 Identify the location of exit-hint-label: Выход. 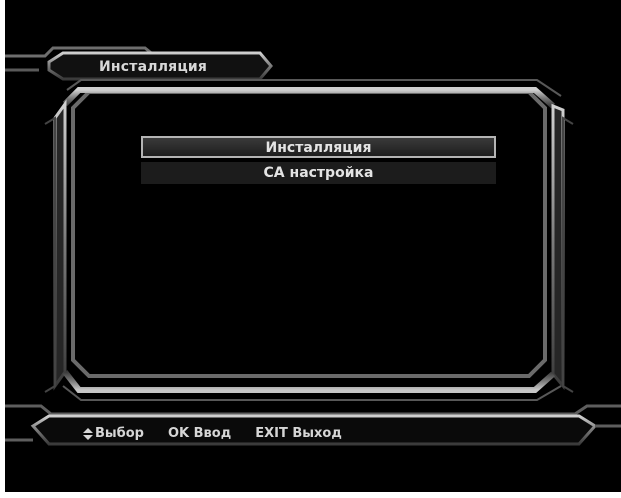
(317, 433).